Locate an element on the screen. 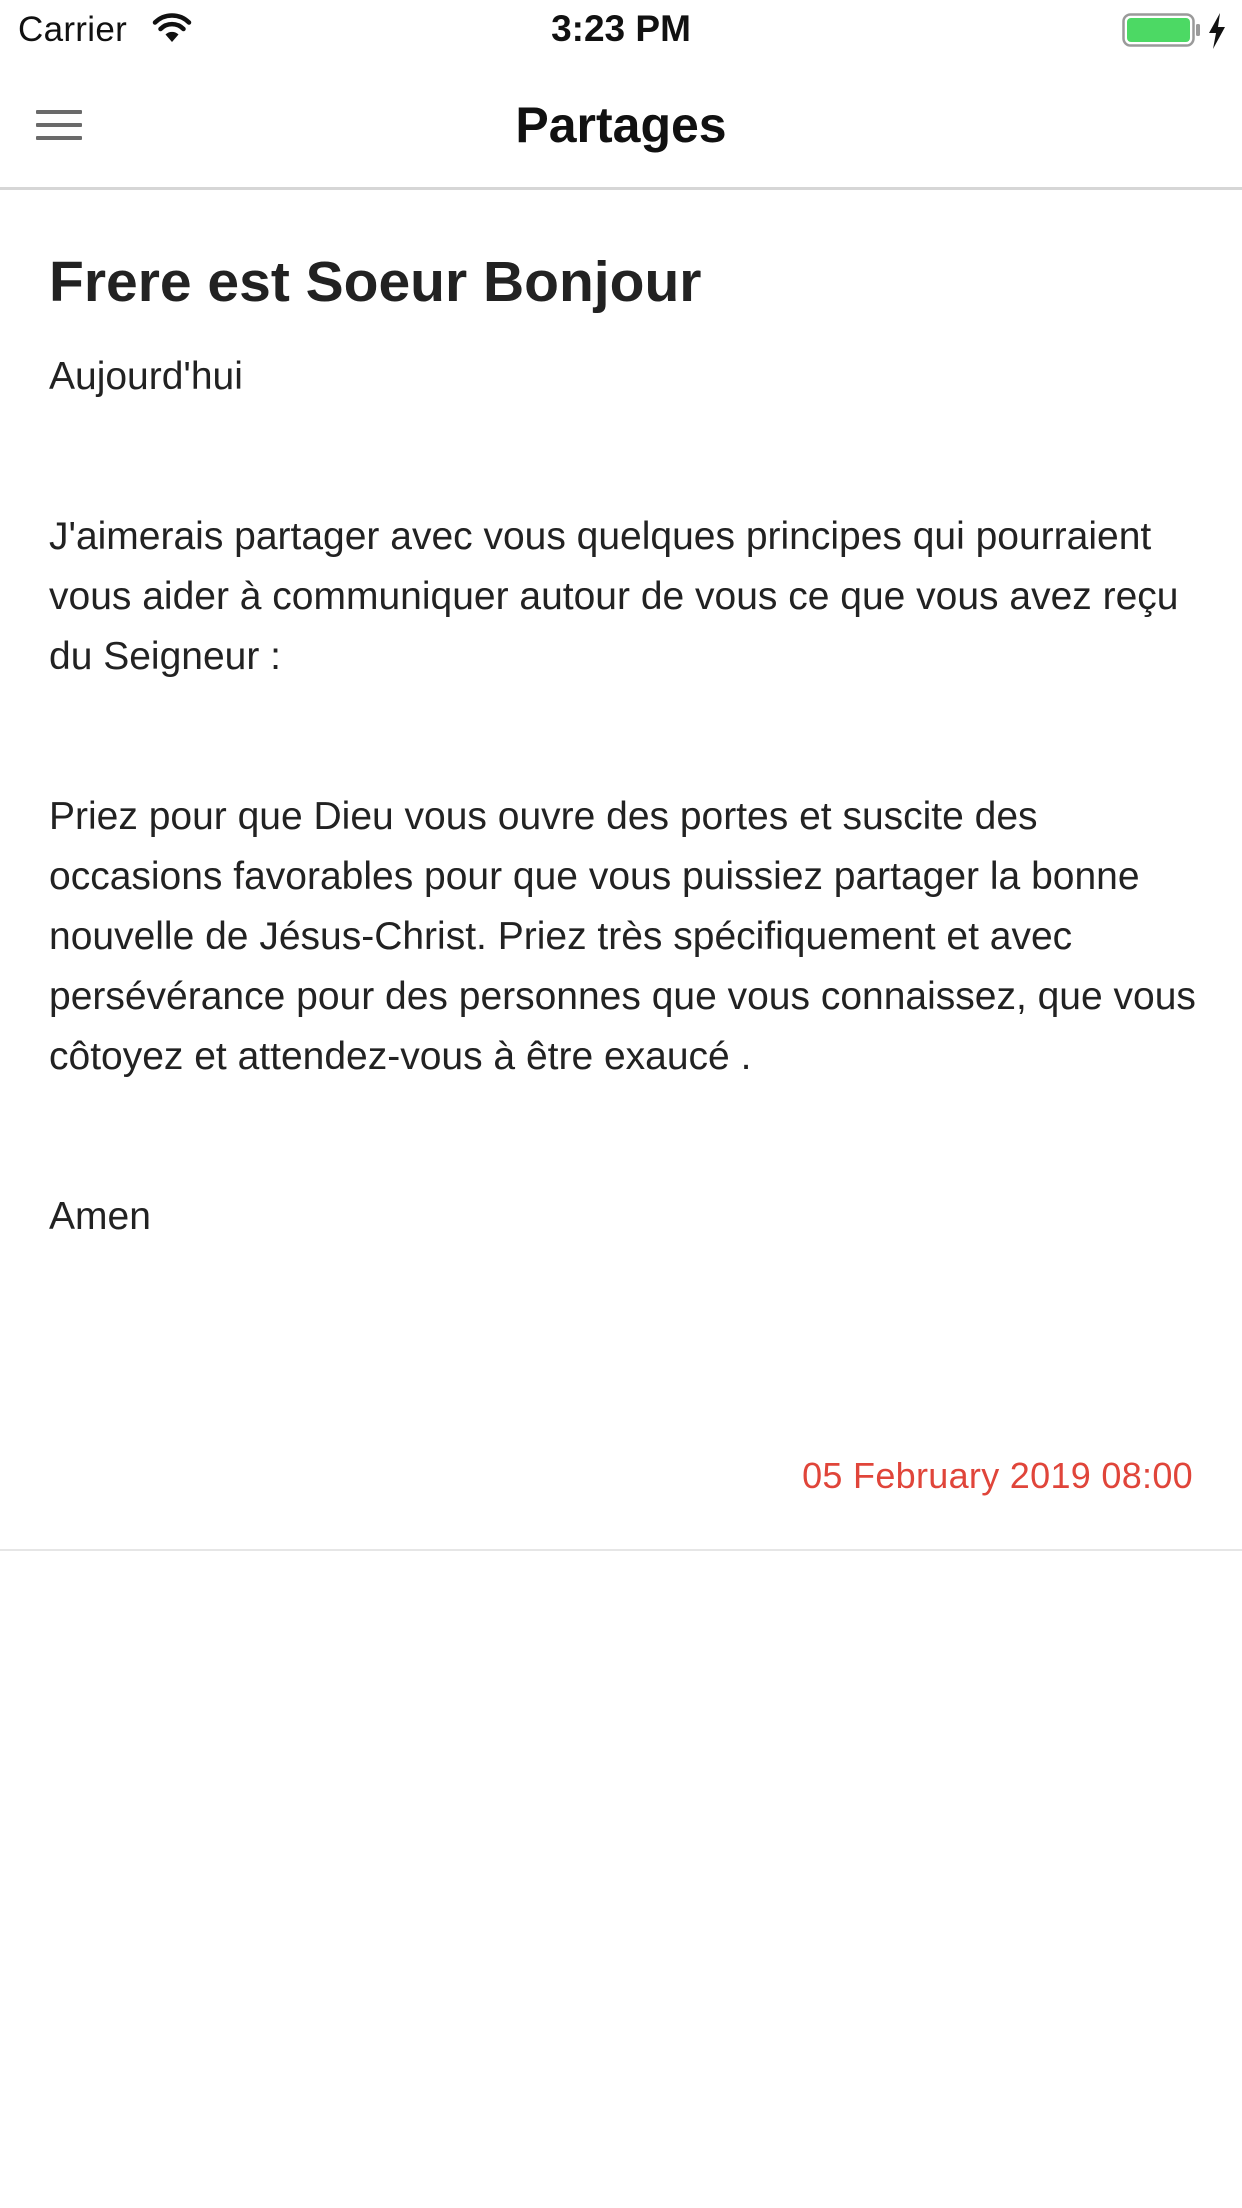  navigation-bar: Partages is located at coordinates (621, 125).